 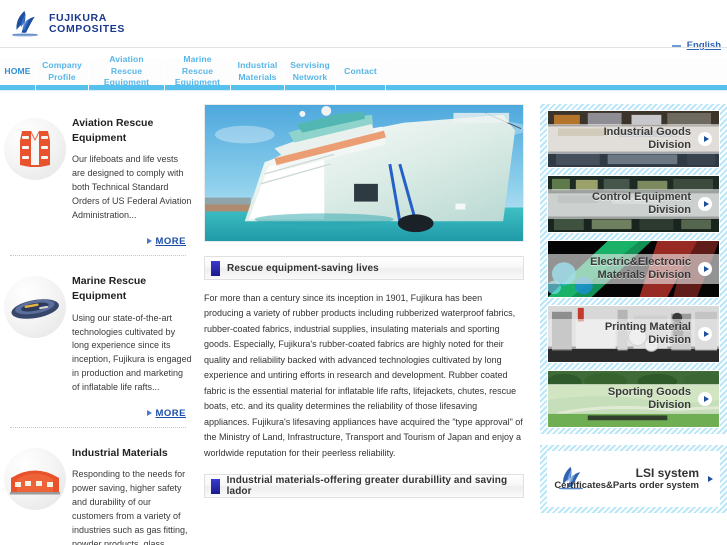 I want to click on headline-text: Rescue equipment-saving lives, so click(x=303, y=268).